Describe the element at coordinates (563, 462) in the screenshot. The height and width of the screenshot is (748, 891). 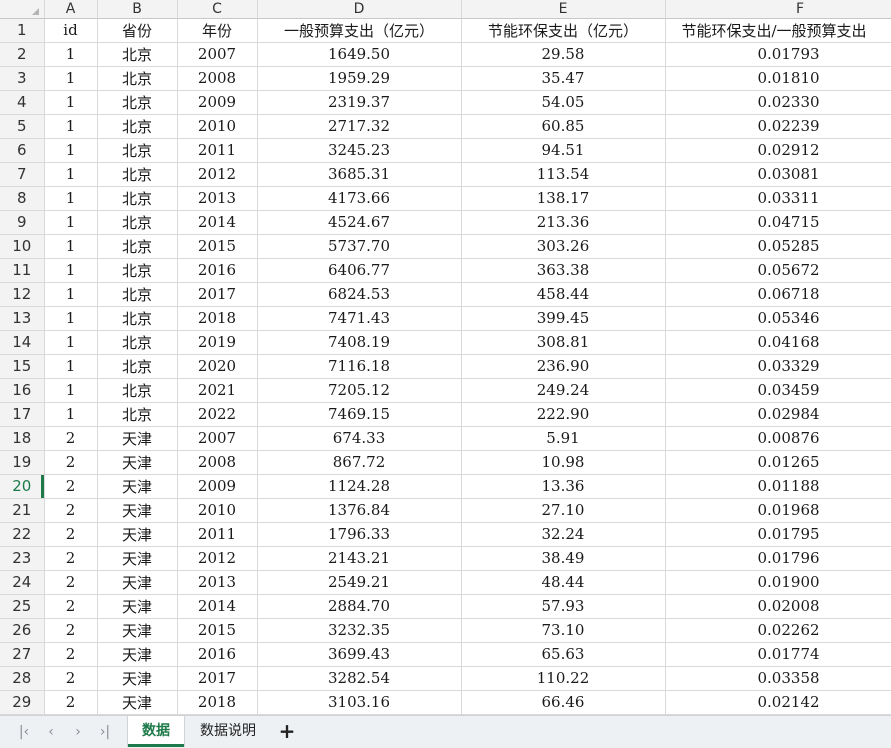
I see `cell-env: 10.98` at that location.